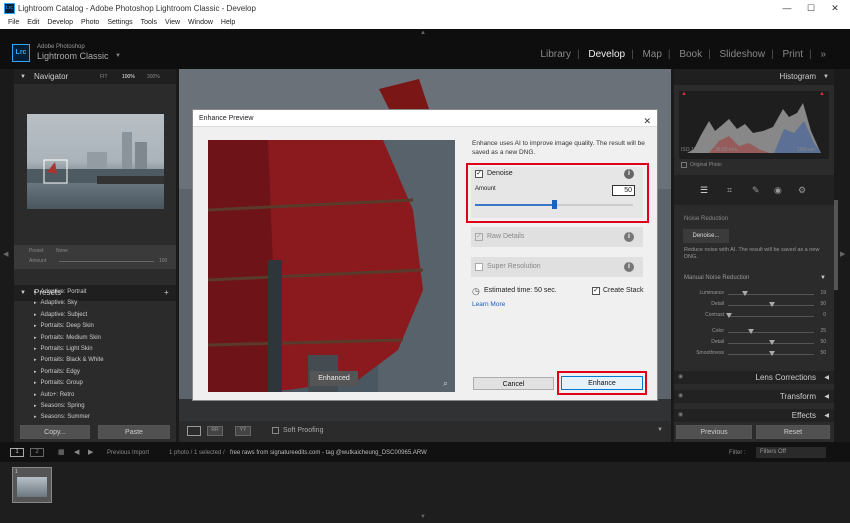 This screenshot has width=850, height=523. I want to click on navigator-header: ▼ Navigator FIT 100% 300%, so click(95, 76).